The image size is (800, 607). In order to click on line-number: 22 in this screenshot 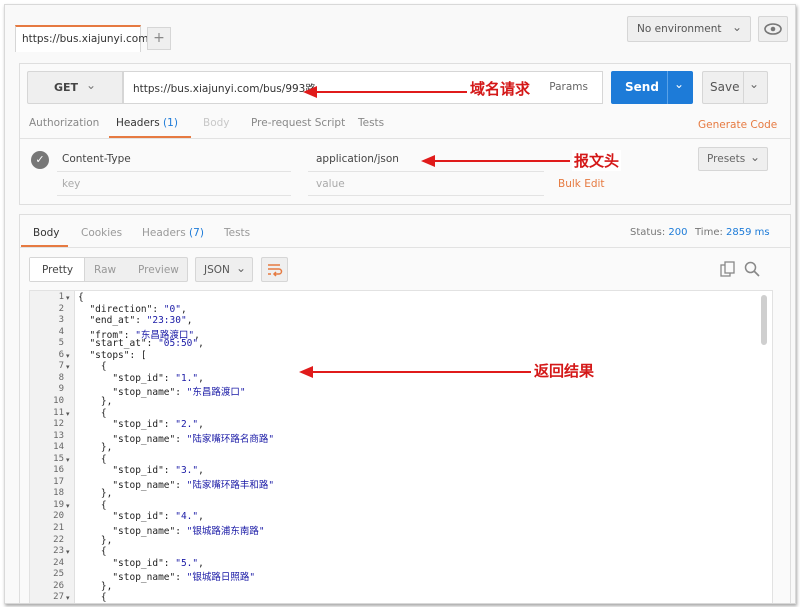, I will do `click(58, 539)`.